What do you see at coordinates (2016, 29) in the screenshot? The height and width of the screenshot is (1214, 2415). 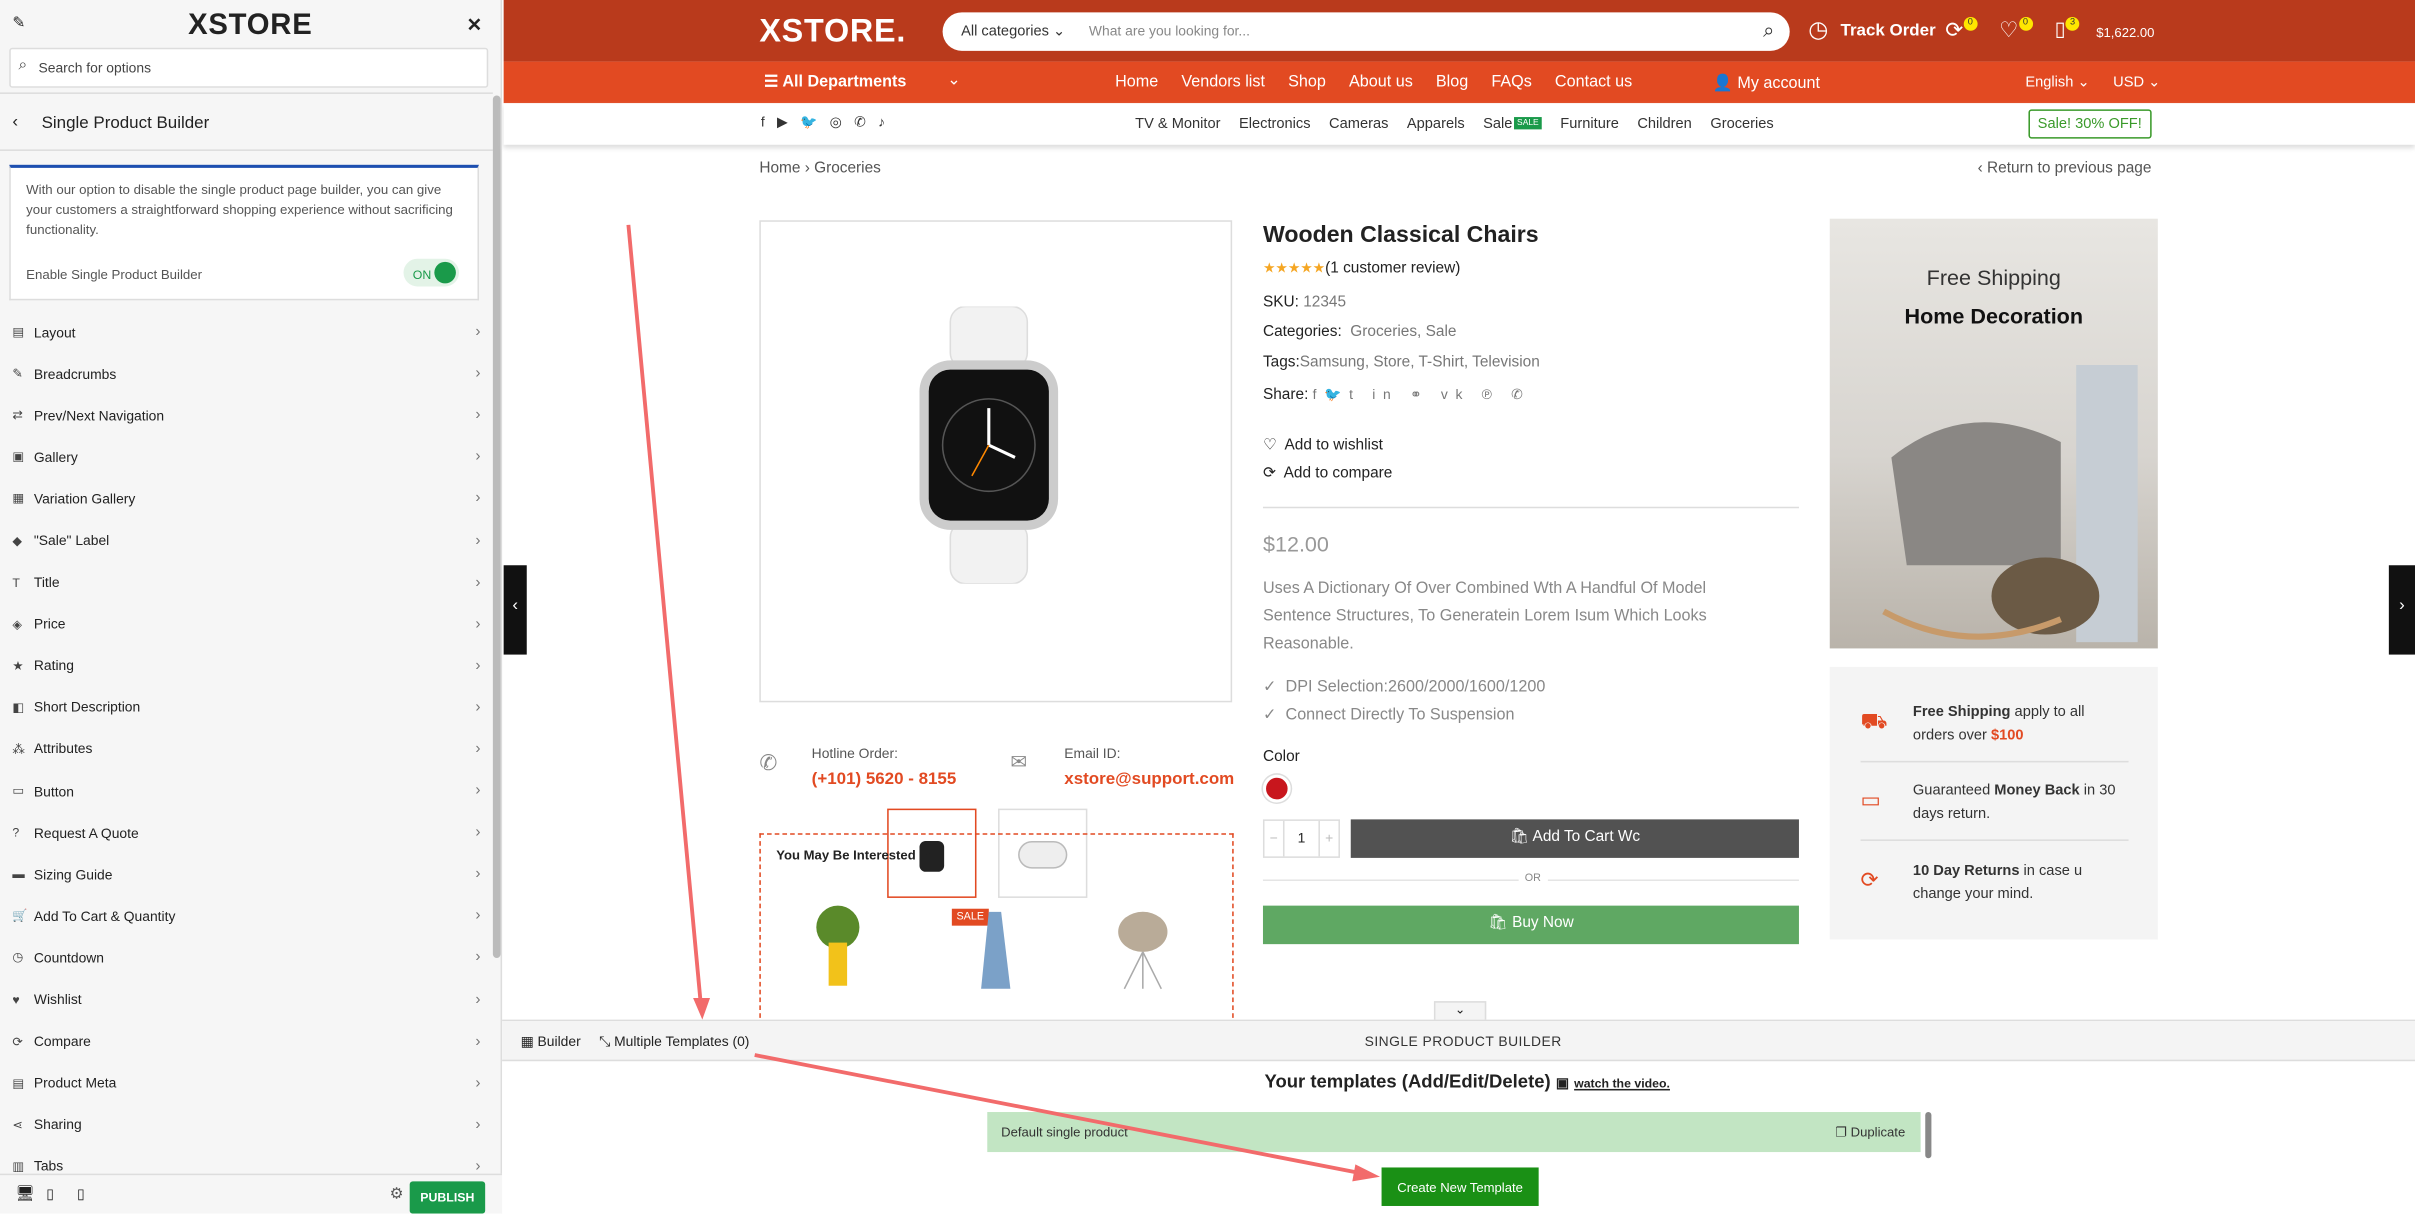 I see `wishlist-icon: ♡ 0` at bounding box center [2016, 29].